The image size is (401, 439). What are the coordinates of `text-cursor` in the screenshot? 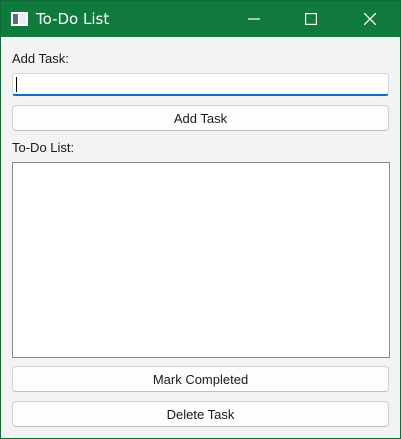 It's located at (16, 84).